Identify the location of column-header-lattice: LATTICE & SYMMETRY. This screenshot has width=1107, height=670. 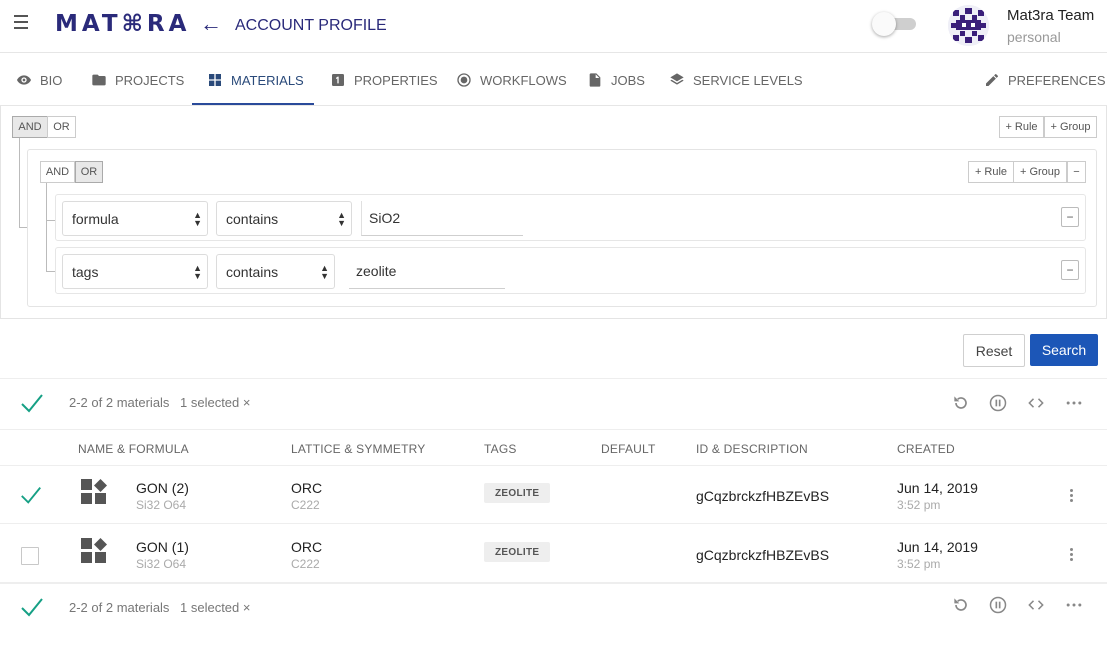
(358, 449).